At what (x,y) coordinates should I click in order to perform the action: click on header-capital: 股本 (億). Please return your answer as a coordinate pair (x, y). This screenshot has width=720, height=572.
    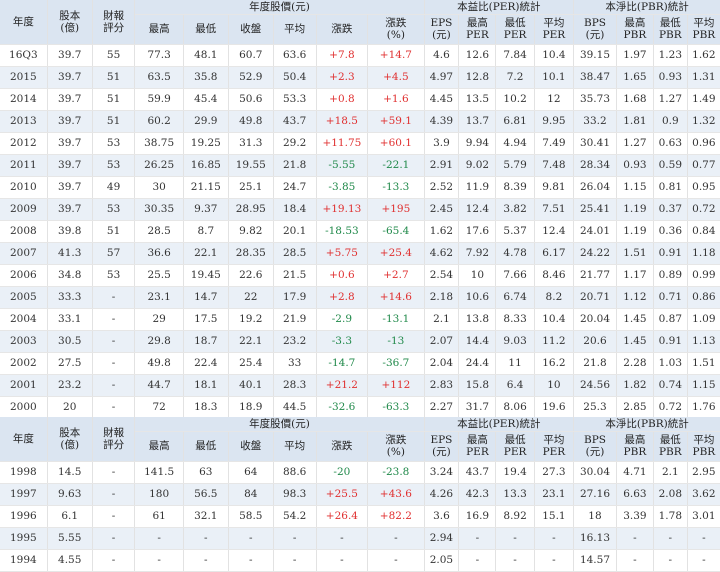
    Looking at the image, I should click on (70, 22).